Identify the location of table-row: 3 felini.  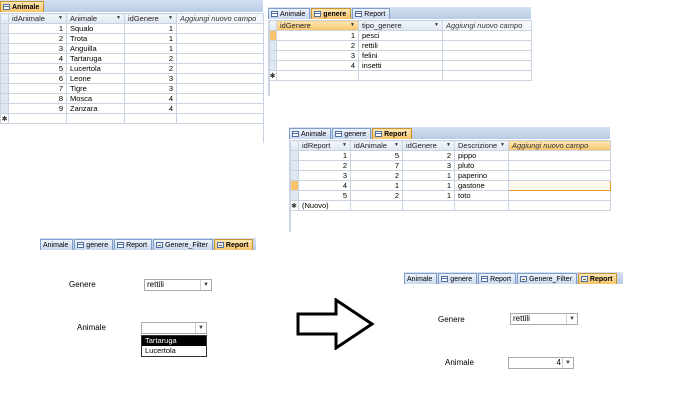
(400, 55).